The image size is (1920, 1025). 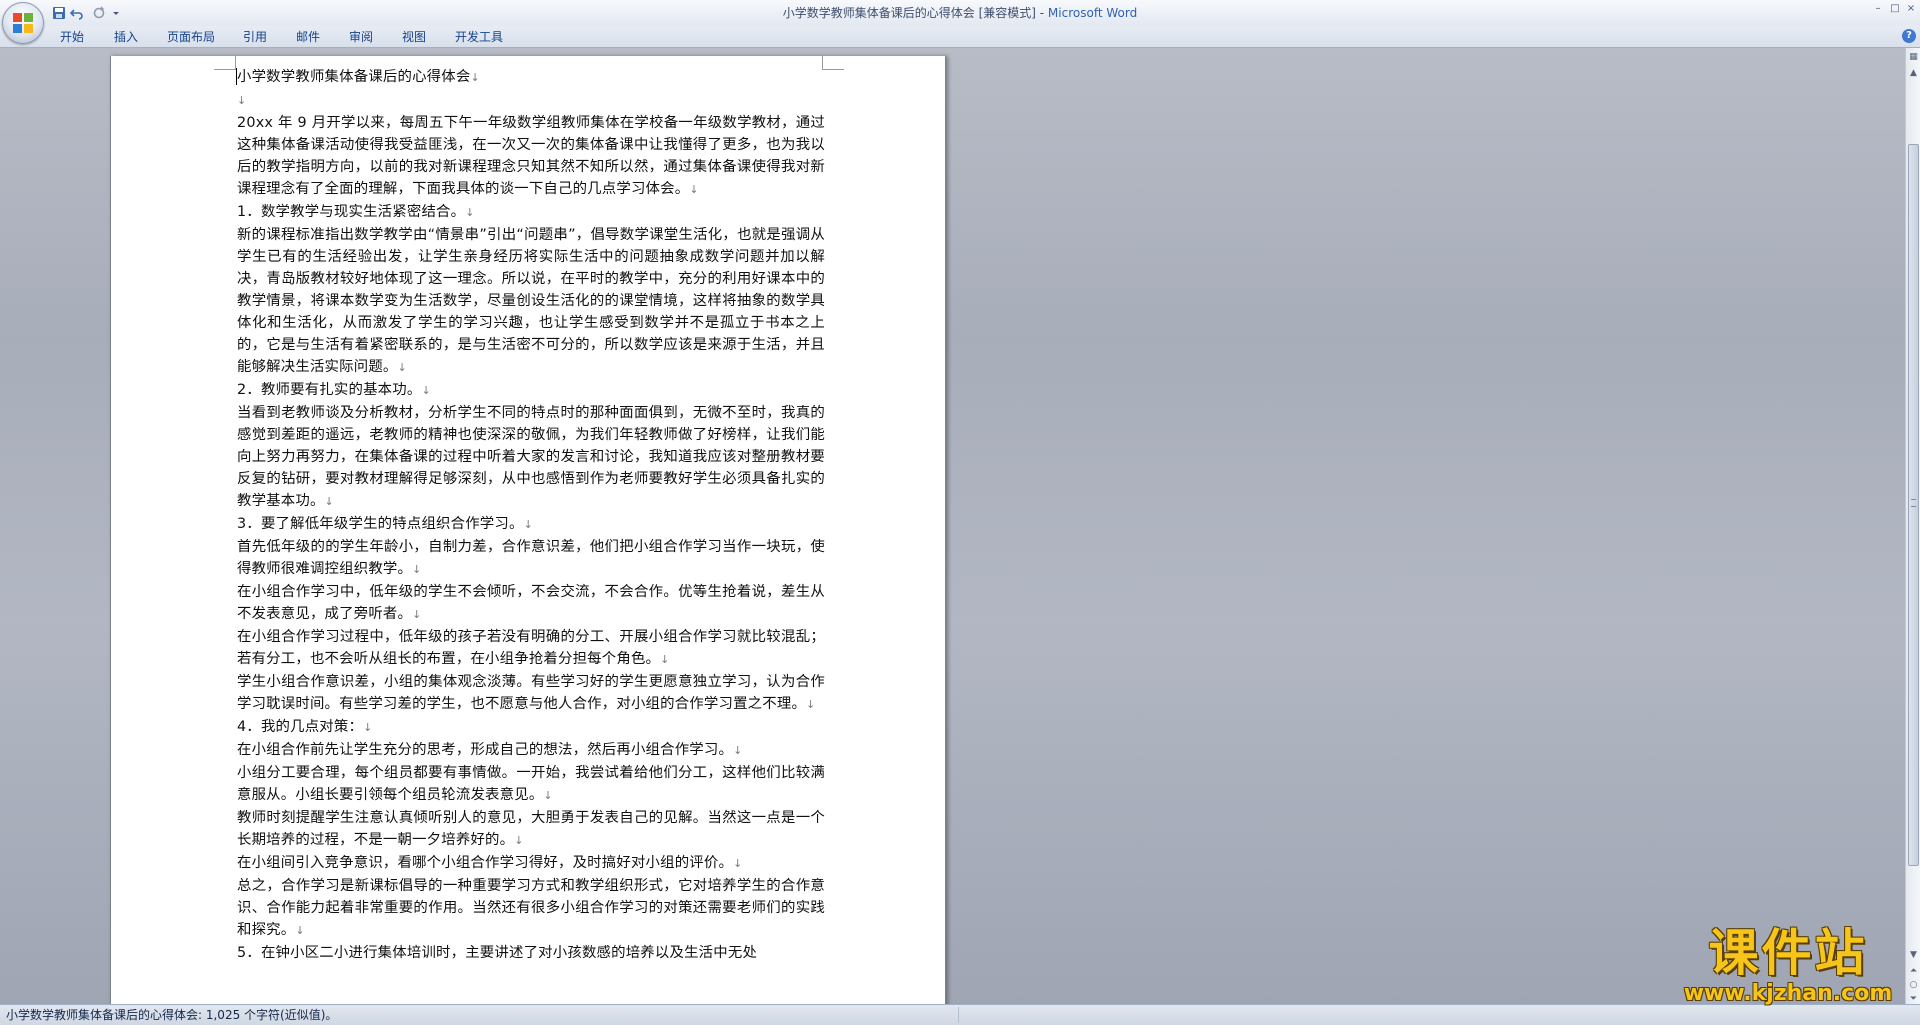 I want to click on office-logo-icon, so click(x=23, y=23).